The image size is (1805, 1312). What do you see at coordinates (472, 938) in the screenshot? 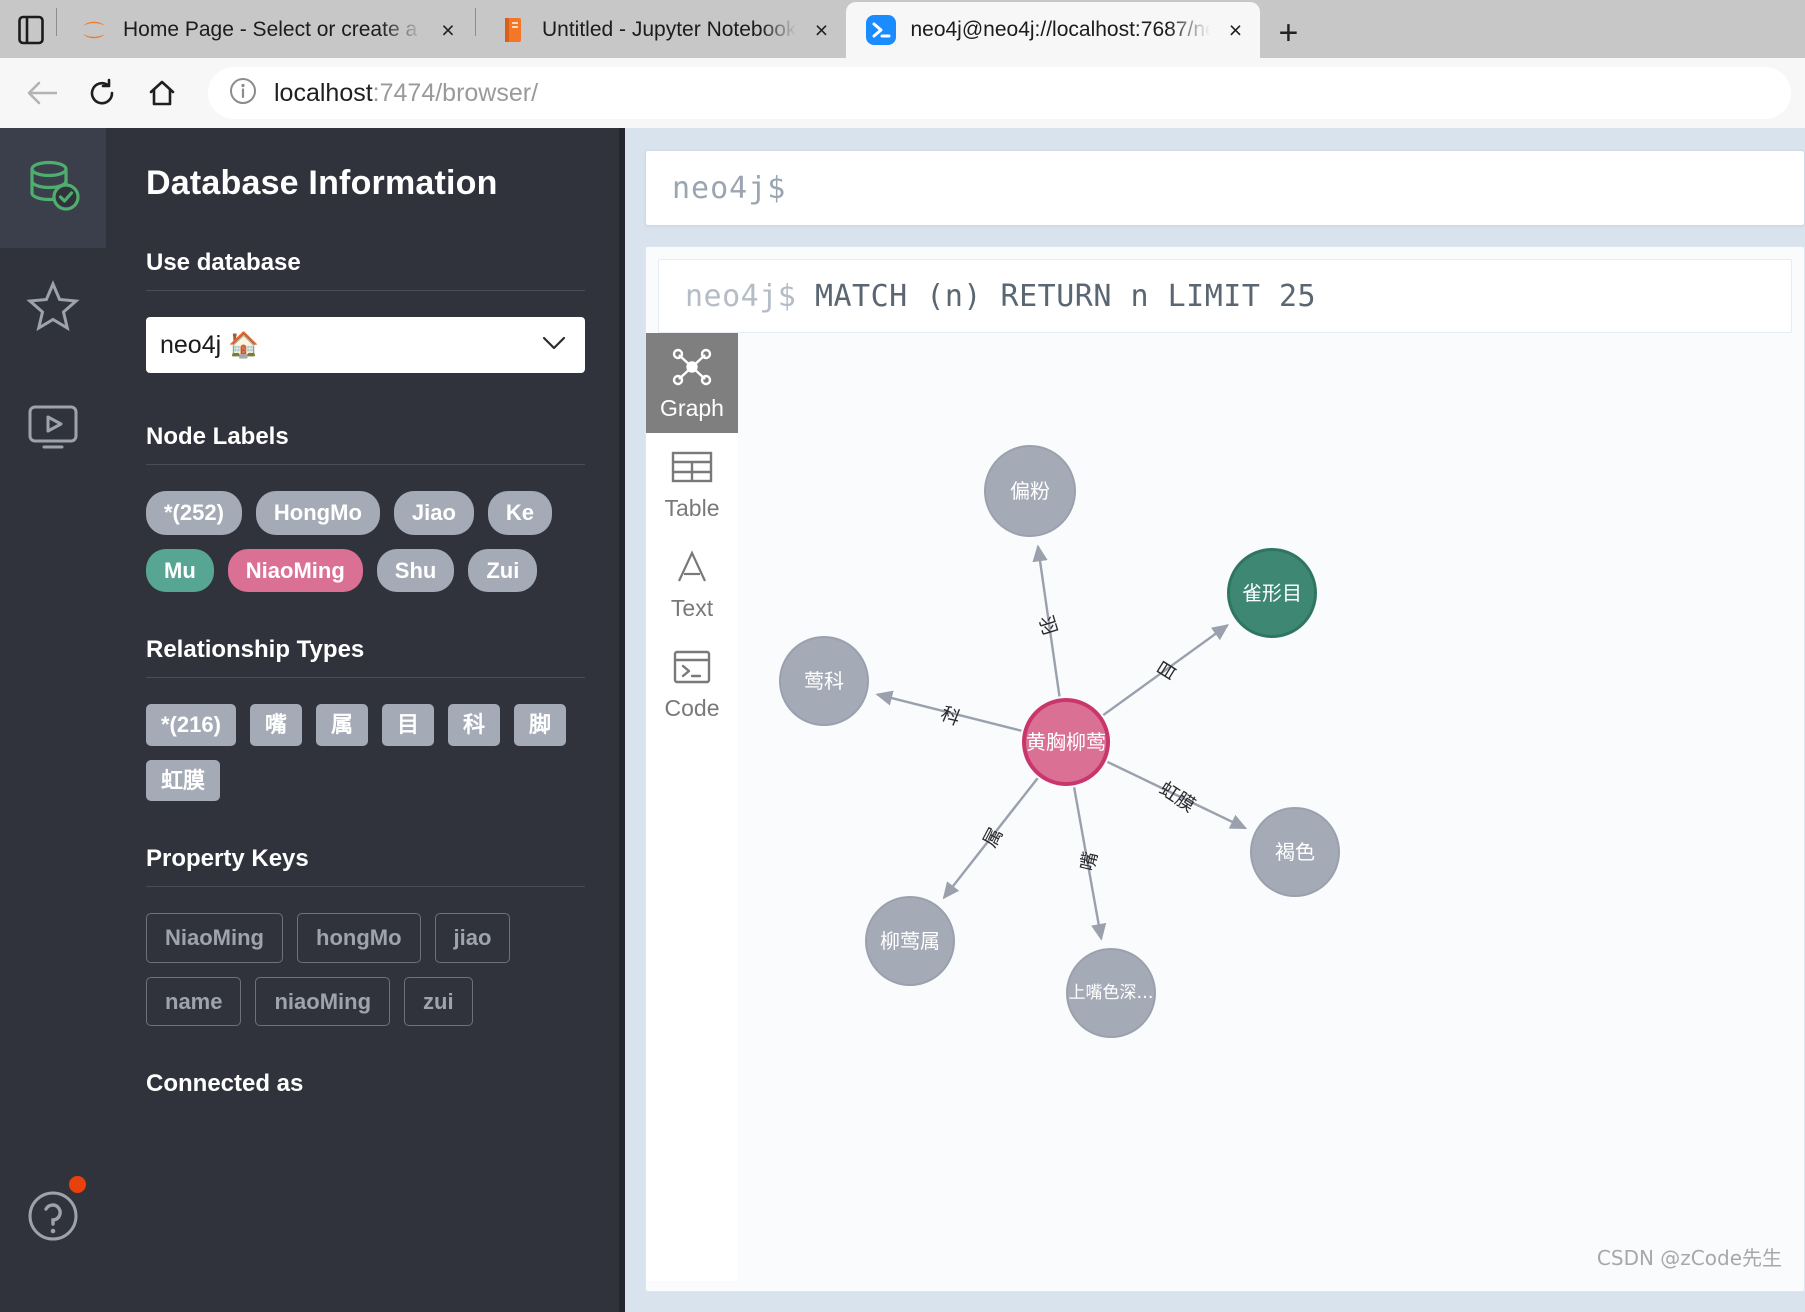
I see `property-key-chip: jiao` at bounding box center [472, 938].